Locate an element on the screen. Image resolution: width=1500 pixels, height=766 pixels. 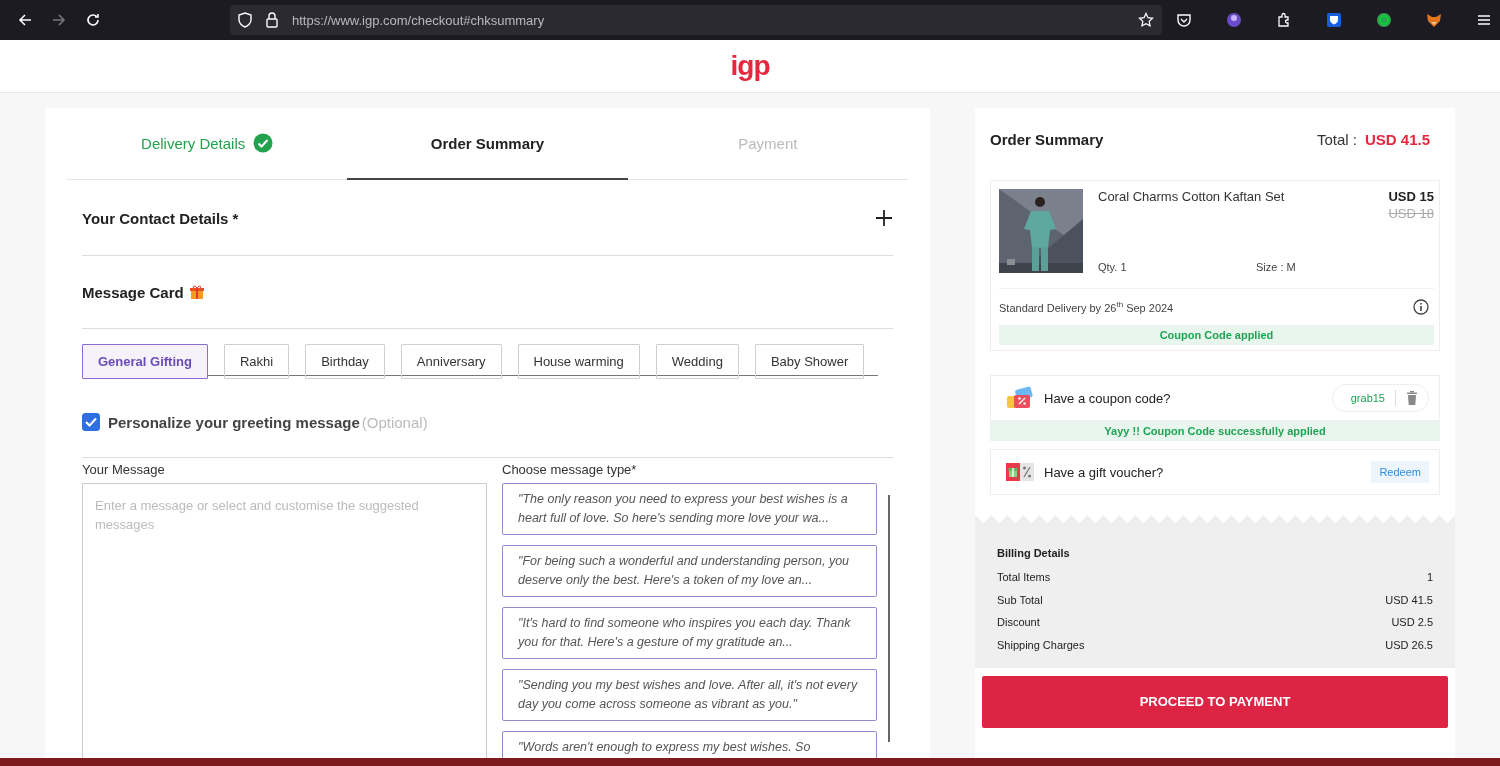
scrollbar is located at coordinates (889, 618).